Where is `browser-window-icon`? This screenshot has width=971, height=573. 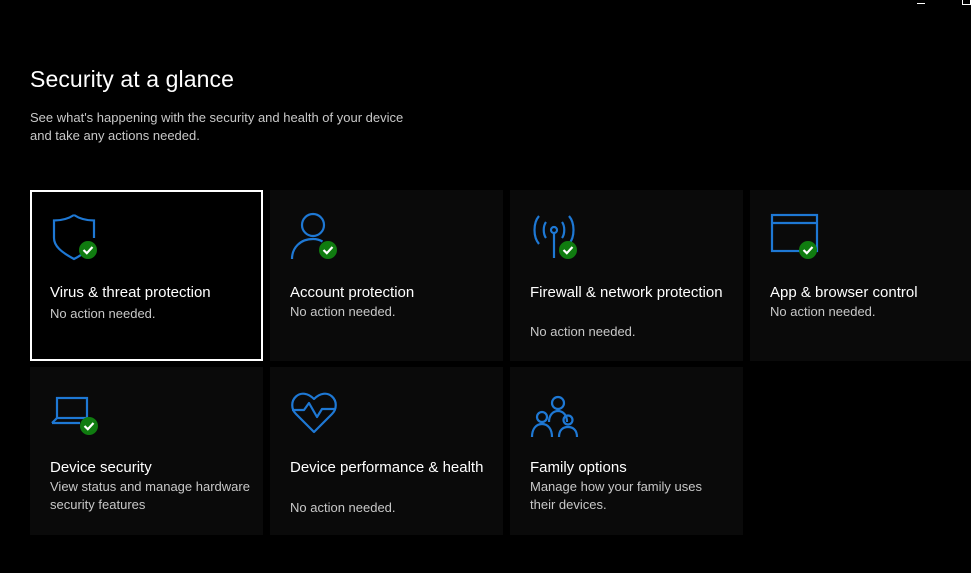 browser-window-icon is located at coordinates (794, 236).